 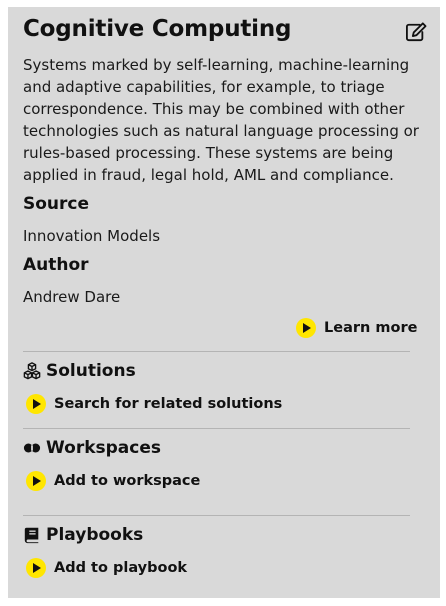 I want to click on playbooks-header: Playbooks, so click(x=83, y=535).